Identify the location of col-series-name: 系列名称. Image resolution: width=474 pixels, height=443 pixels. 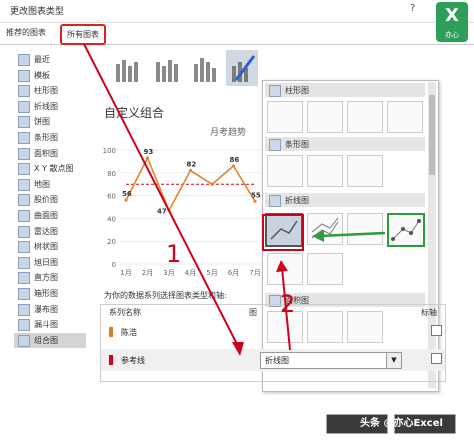
(125, 312).